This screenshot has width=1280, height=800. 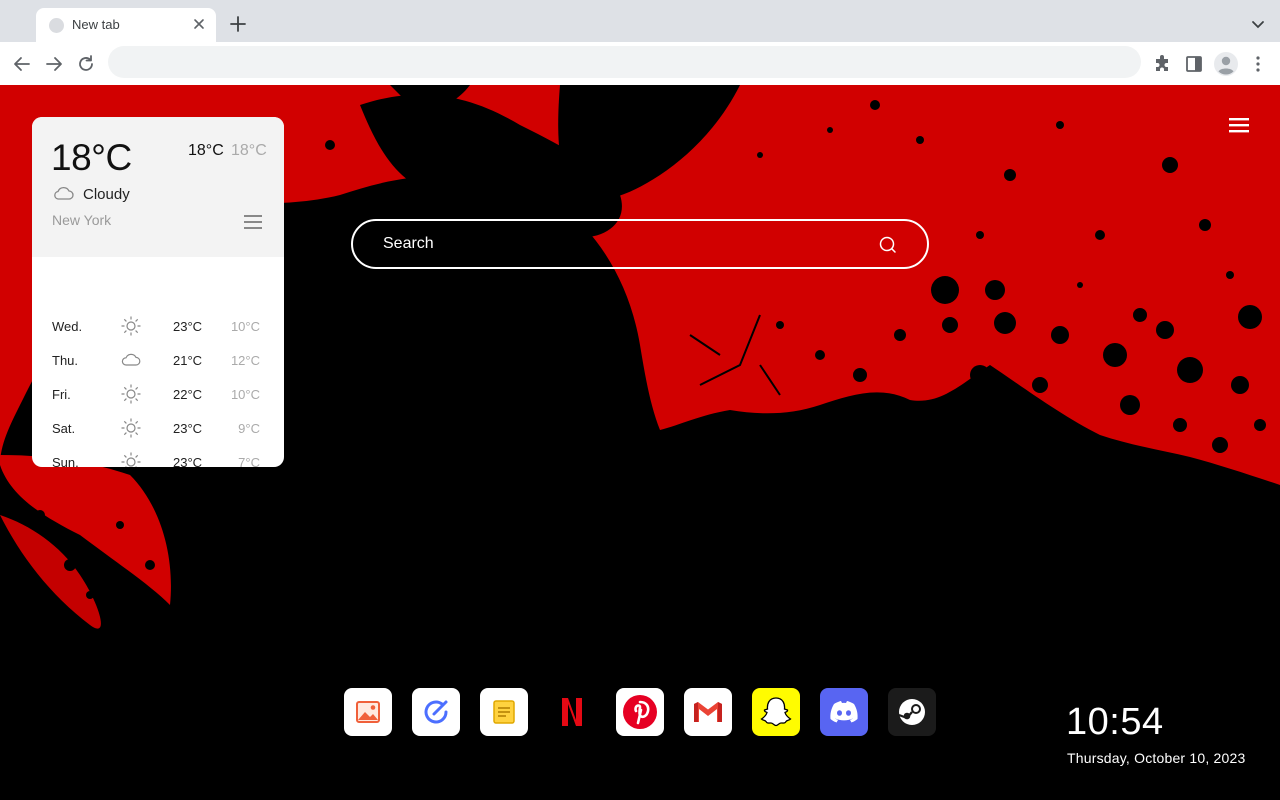 What do you see at coordinates (206, 150) in the screenshot?
I see `today-high: 18°C` at bounding box center [206, 150].